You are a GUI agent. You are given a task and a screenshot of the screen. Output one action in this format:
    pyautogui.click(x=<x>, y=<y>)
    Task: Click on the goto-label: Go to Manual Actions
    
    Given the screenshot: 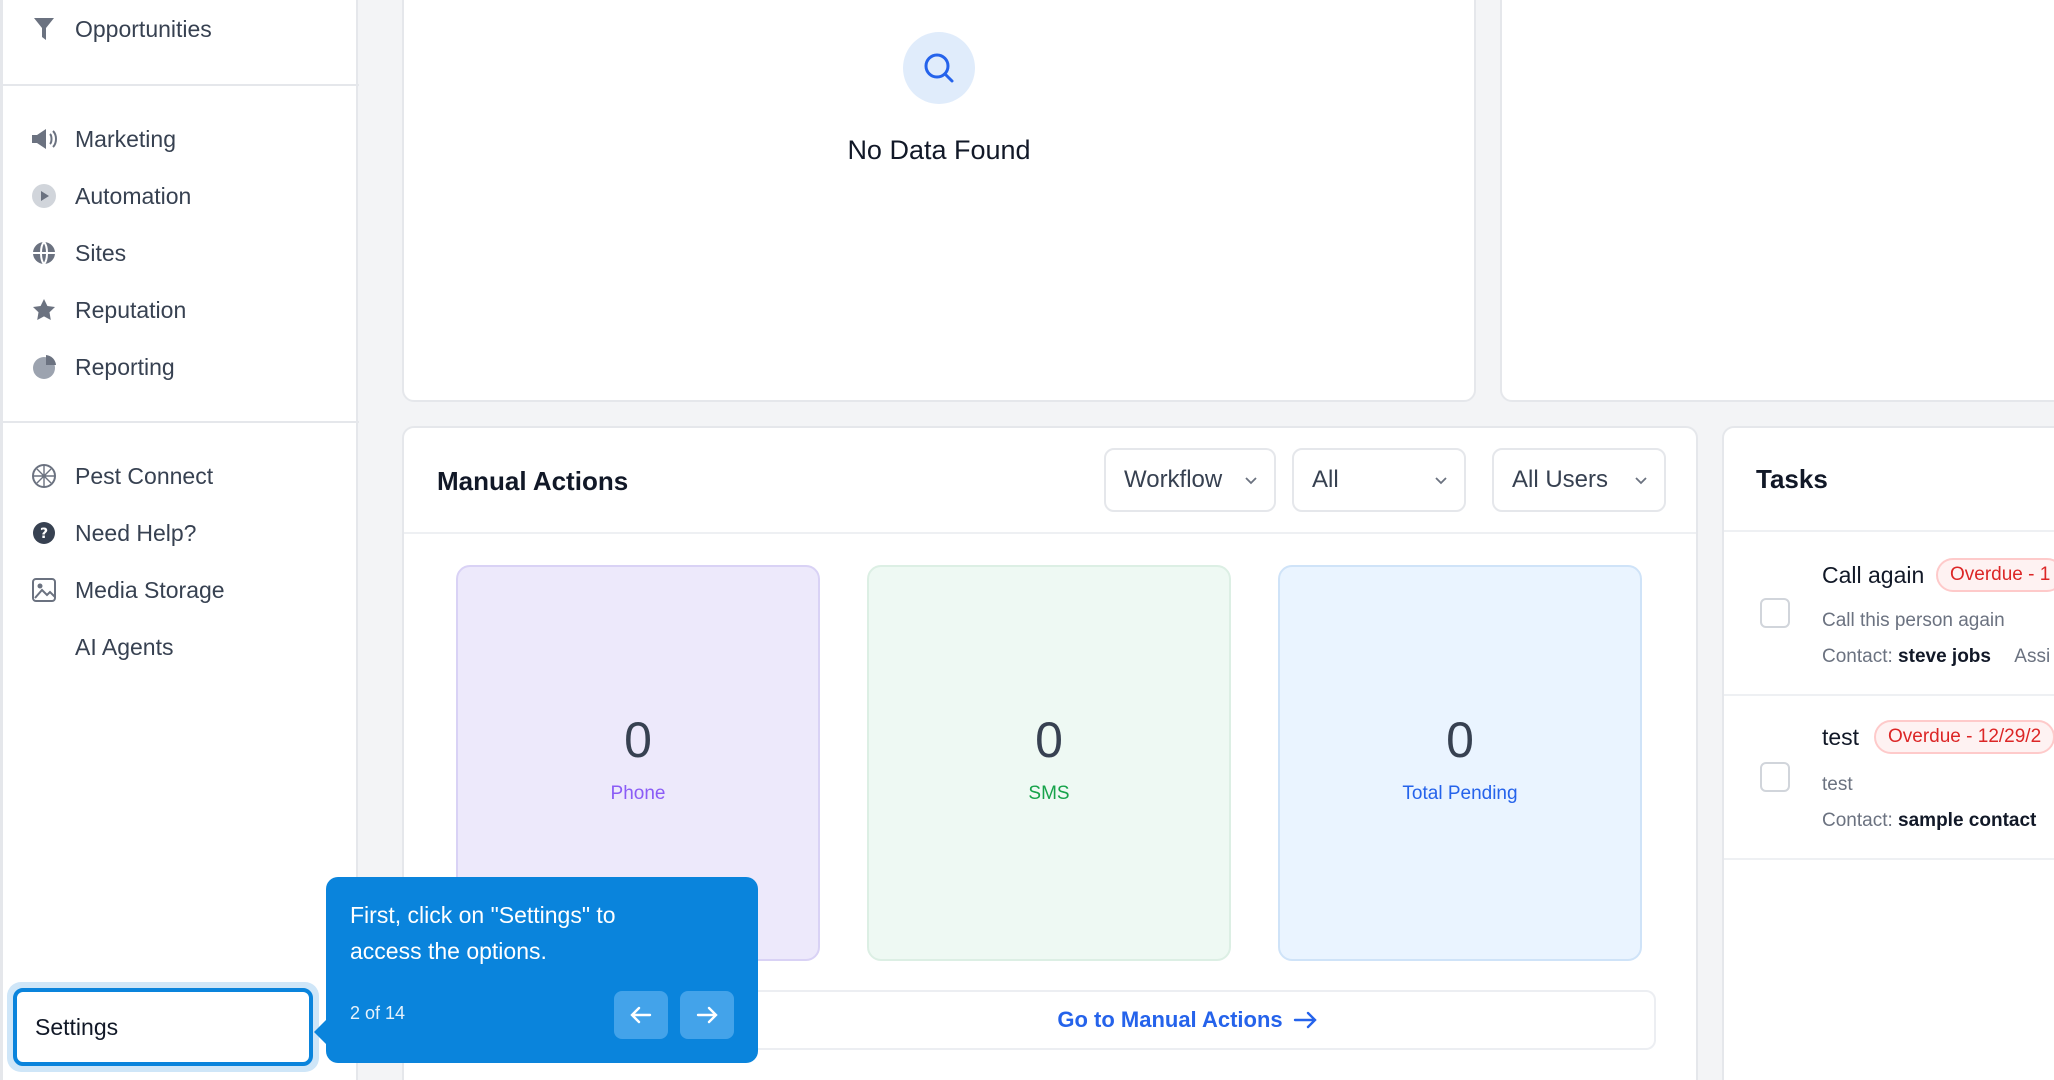 What is the action you would take?
    pyautogui.click(x=1170, y=1019)
    